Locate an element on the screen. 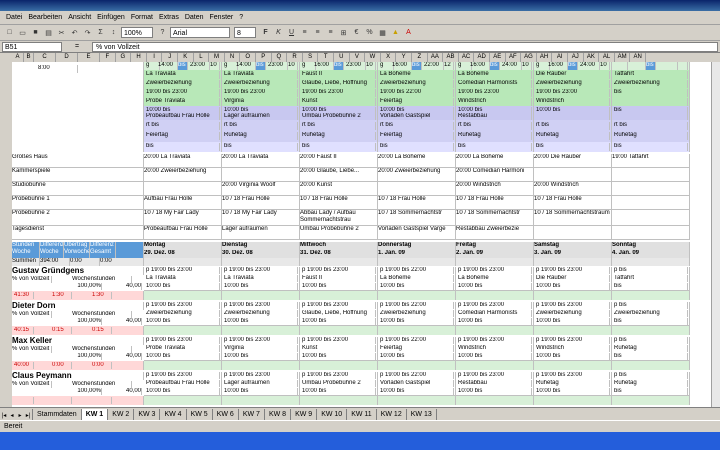 Image resolution: width=720 pixels, height=450 pixels. show-1: Die Räuber is located at coordinates (573, 75).